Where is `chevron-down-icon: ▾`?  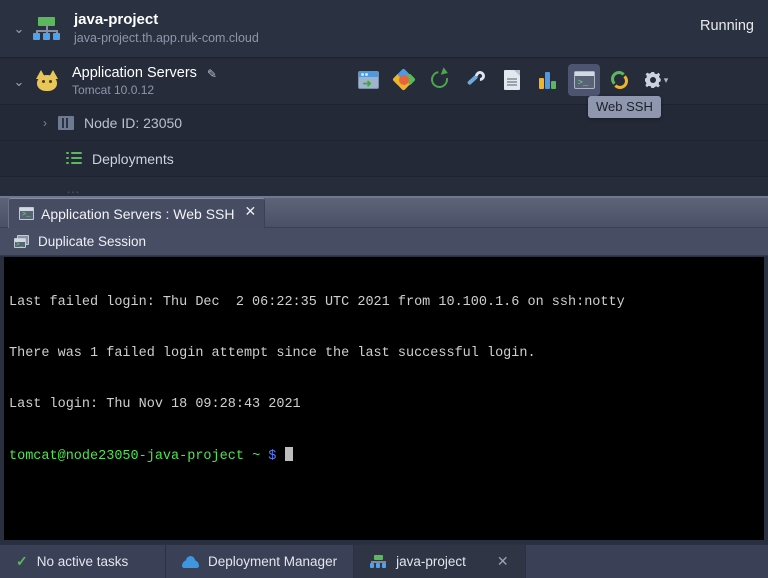
chevron-down-icon: ▾ is located at coordinates (666, 80).